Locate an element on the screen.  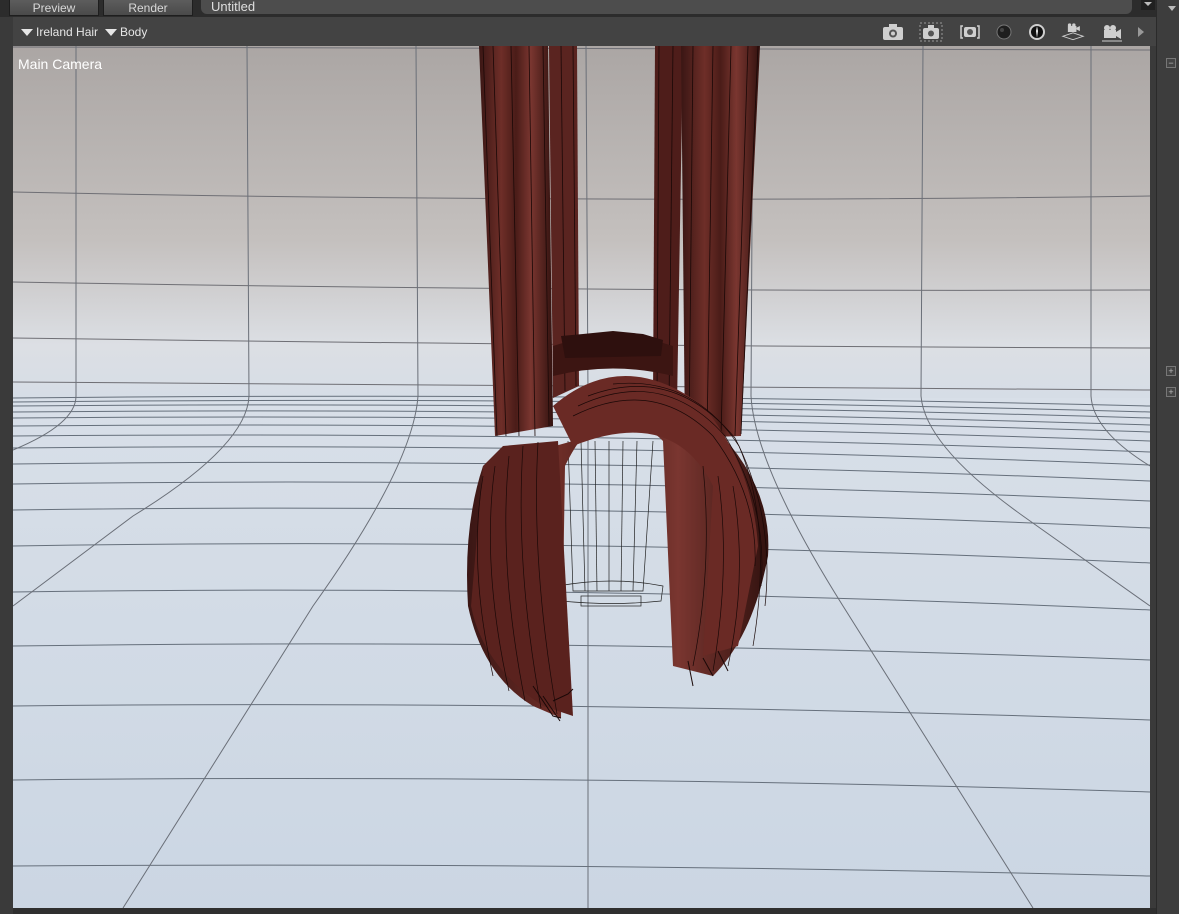
camera-label: Main Camera is located at coordinates (60, 64).